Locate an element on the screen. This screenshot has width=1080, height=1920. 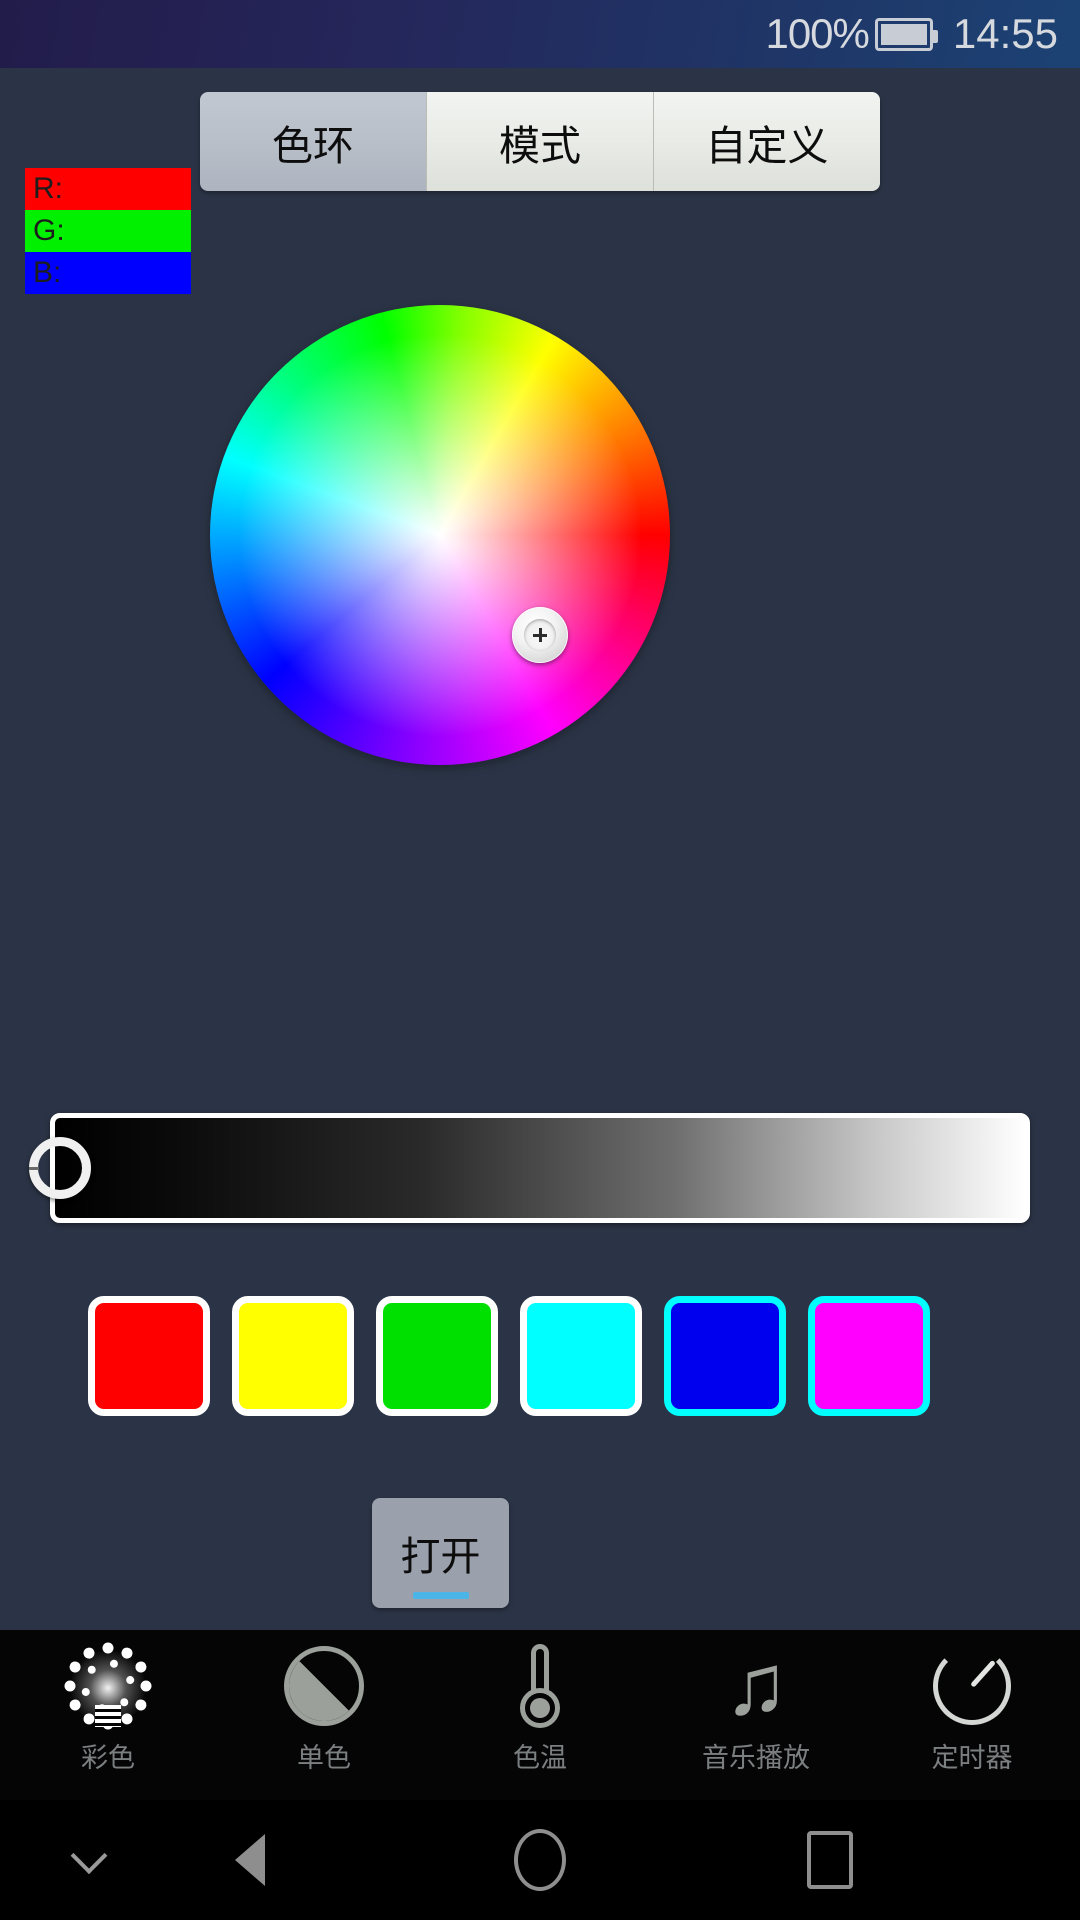
square-recents-icon is located at coordinates (830, 1860).